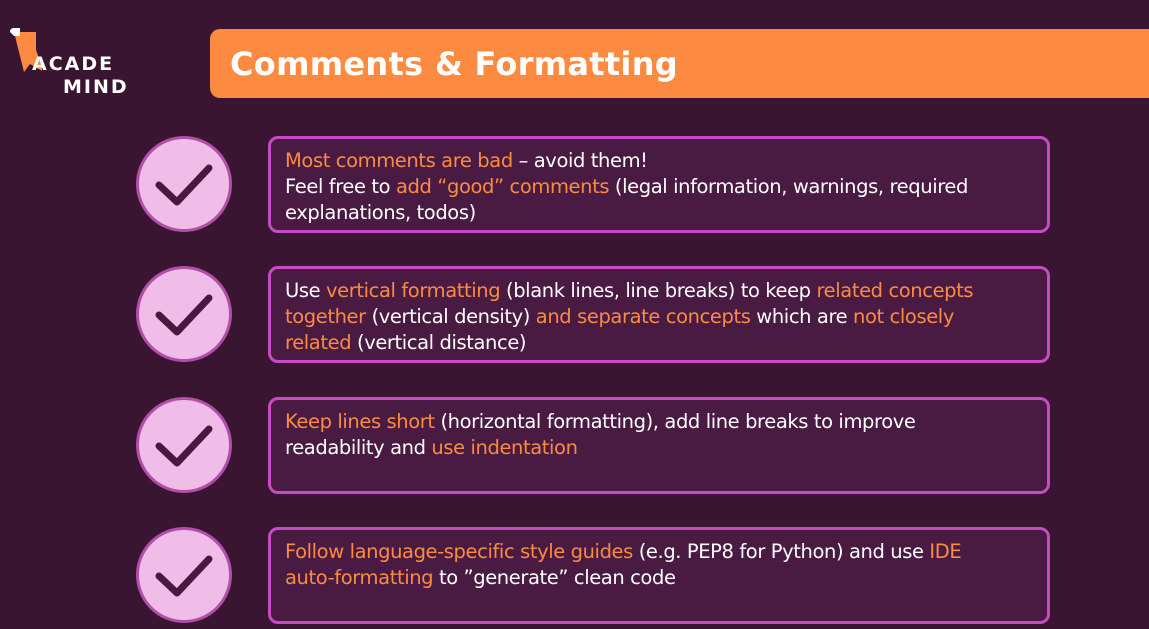  Describe the element at coordinates (679, 63) in the screenshot. I see `title-banner: Comments & Formatting` at that location.